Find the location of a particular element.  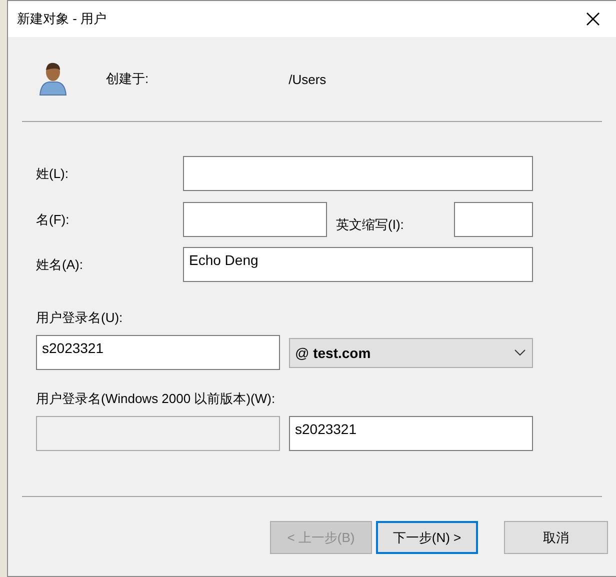

created-in-label: 创建于: is located at coordinates (127, 79).